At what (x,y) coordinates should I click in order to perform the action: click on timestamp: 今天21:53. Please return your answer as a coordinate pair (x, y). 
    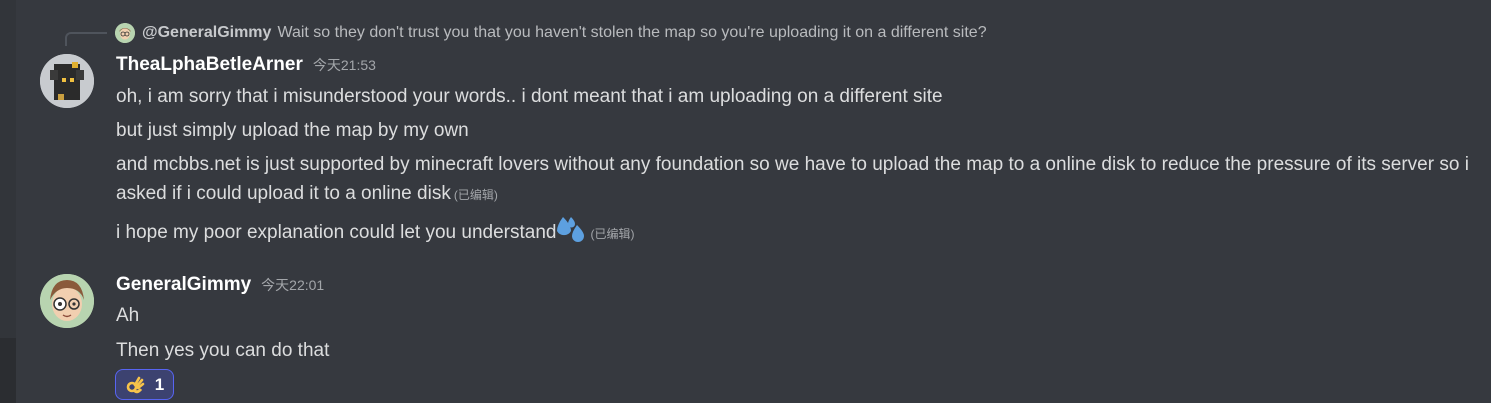
    Looking at the image, I should click on (344, 65).